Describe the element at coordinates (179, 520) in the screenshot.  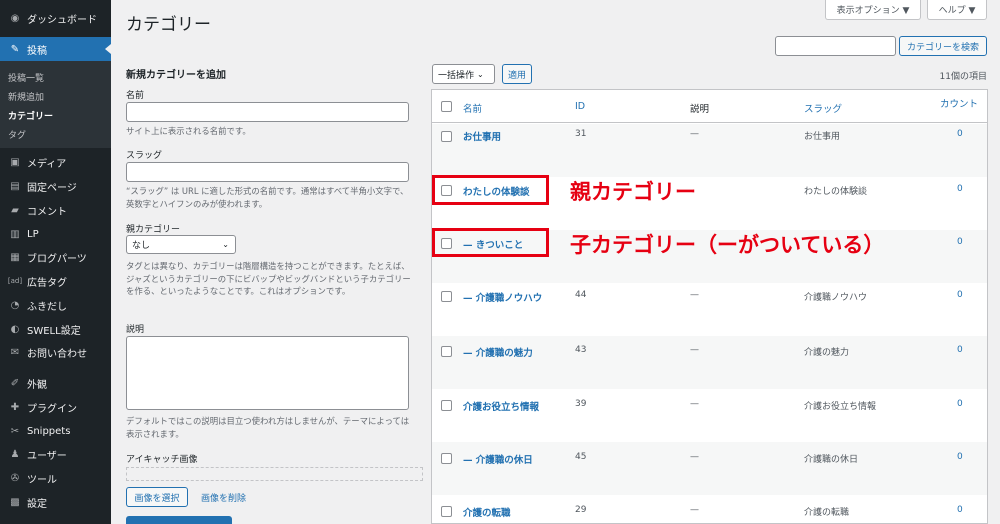
I see `add-category-button` at that location.